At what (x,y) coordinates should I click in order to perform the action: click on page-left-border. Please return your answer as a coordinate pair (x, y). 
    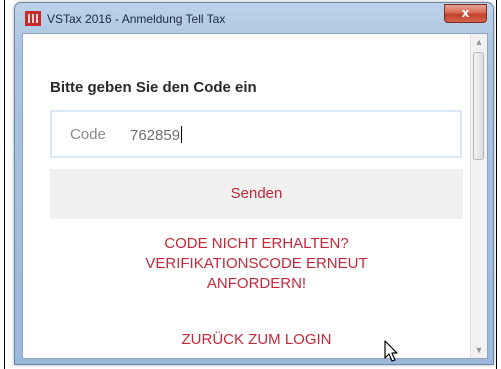
    Looking at the image, I should click on (4, 184).